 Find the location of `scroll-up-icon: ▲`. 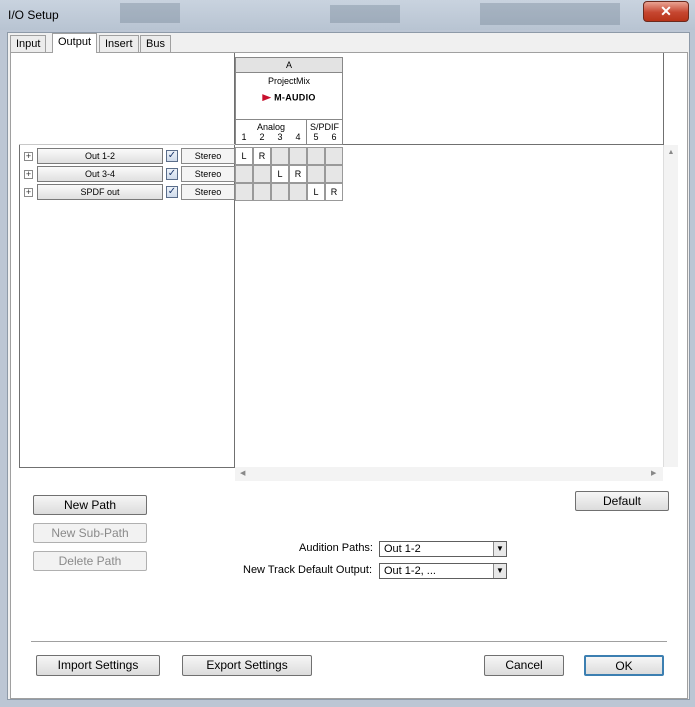

scroll-up-icon: ▲ is located at coordinates (671, 152).